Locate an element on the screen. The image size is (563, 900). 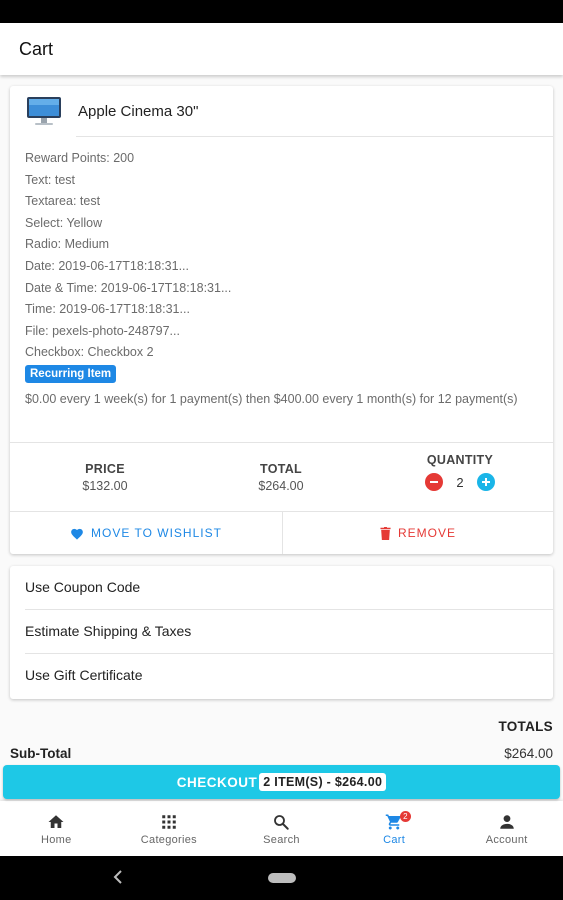
back-arrow-icon is located at coordinates (118, 877).